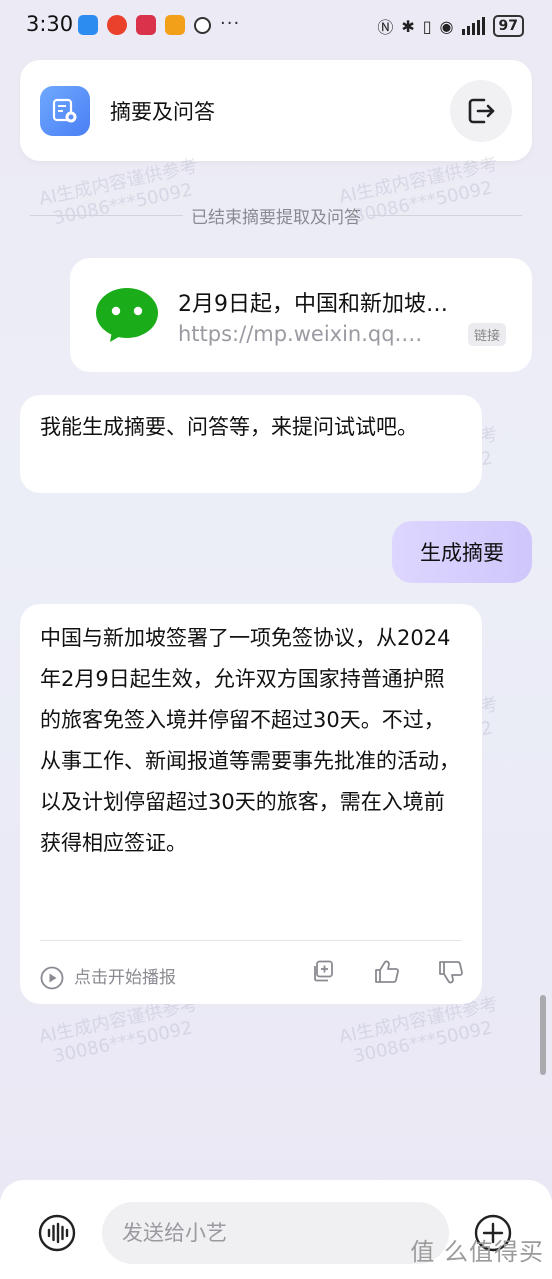  Describe the element at coordinates (251, 444) in the screenshot. I see `assistant-message-intro: 我能生成摘要、问答等，来提问试试吧。` at that location.